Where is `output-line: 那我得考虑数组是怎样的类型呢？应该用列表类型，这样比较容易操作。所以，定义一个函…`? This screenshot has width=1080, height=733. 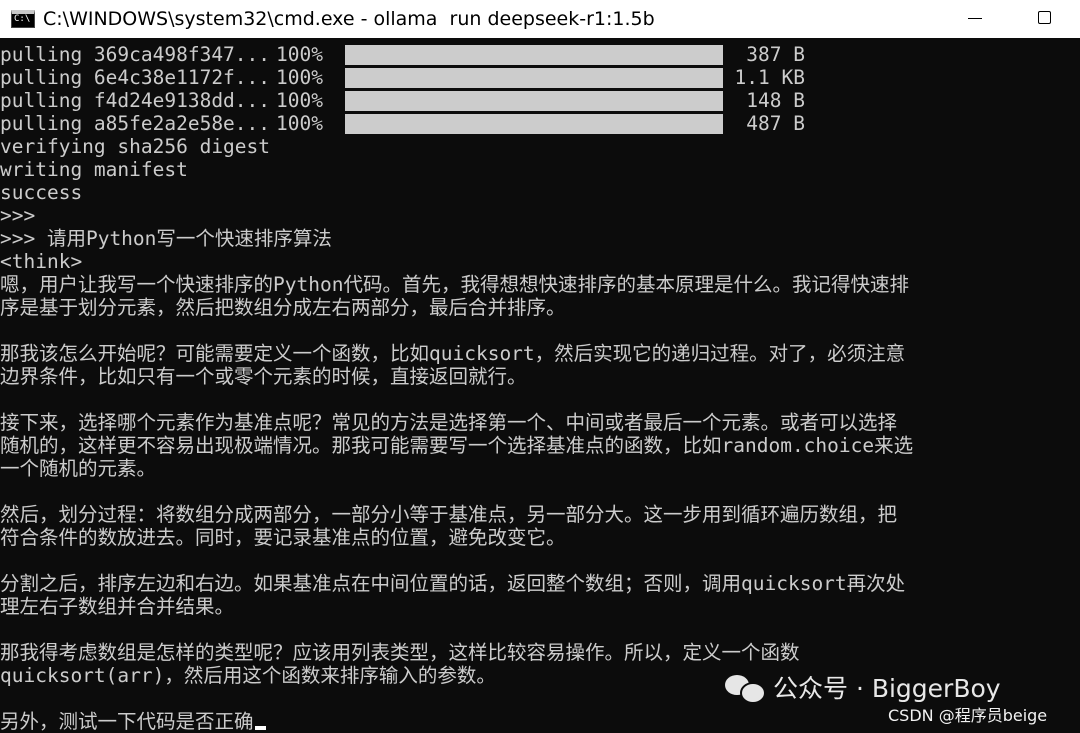 output-line: 那我得考虑数组是怎样的类型呢？应该用列表类型，这样比较容易操作。所以，定义一个函… is located at coordinates (400, 652).